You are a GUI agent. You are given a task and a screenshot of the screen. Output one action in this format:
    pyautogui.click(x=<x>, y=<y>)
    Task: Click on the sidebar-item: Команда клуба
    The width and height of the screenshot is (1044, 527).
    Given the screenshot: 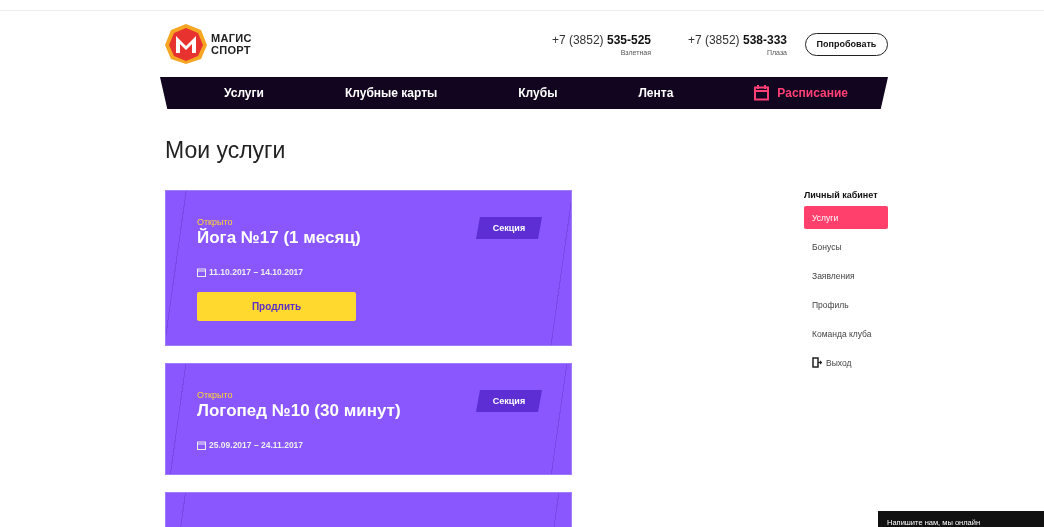 What is the action you would take?
    pyautogui.click(x=846, y=333)
    